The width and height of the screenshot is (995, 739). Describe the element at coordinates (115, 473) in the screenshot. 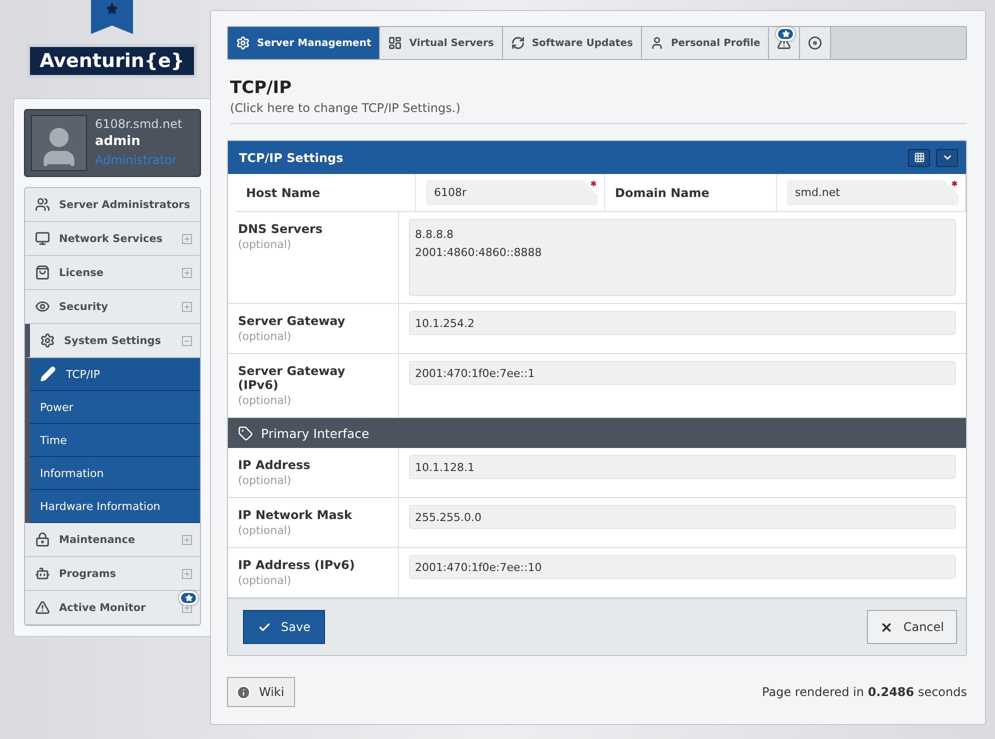

I see `submenu-item: Information` at that location.